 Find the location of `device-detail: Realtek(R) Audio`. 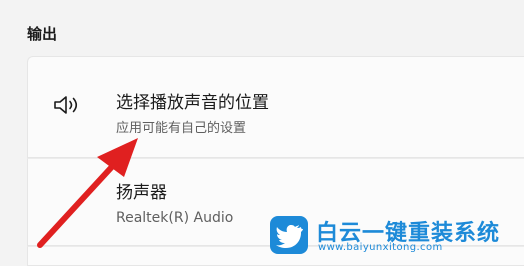

device-detail: Realtek(R) Audio is located at coordinates (175, 218).